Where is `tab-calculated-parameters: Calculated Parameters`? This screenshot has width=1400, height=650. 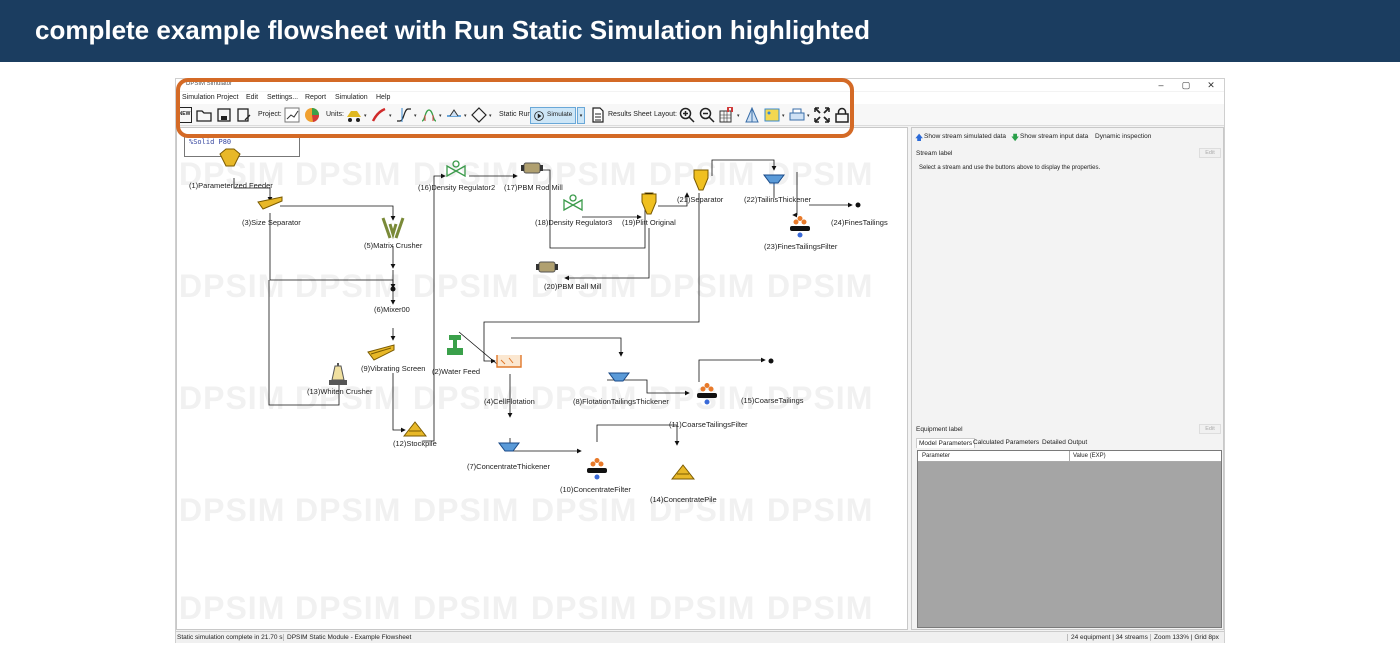
tab-calculated-parameters: Calculated Parameters is located at coordinates (1006, 442).